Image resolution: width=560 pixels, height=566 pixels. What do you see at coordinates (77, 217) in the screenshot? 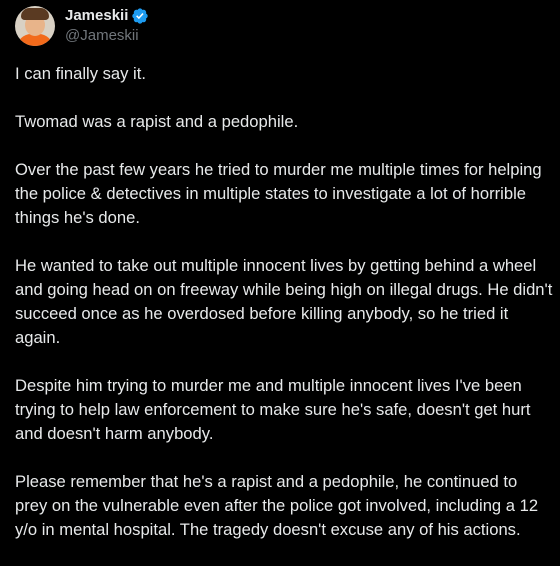
I see `tweet-line: things he's done.` at bounding box center [77, 217].